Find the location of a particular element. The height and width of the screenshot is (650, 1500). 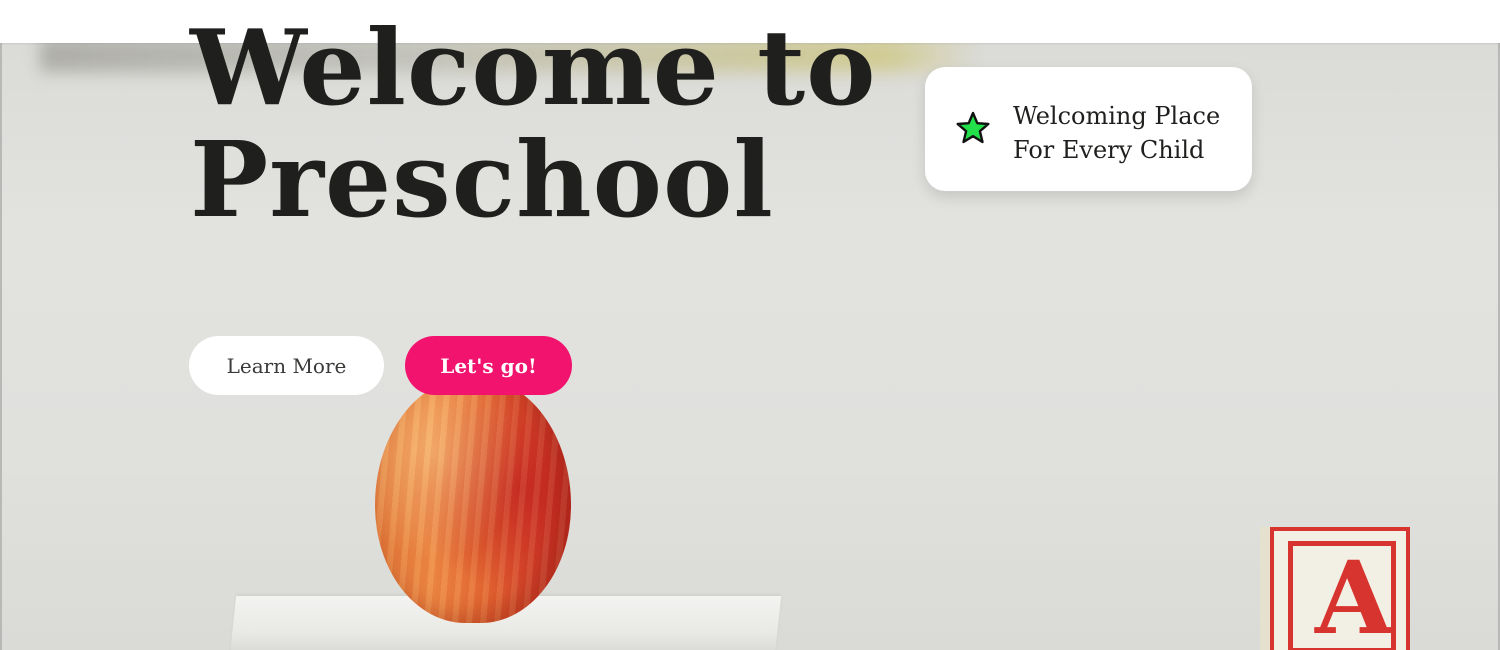

headline-line-2: Preschool is located at coordinates (482, 179).